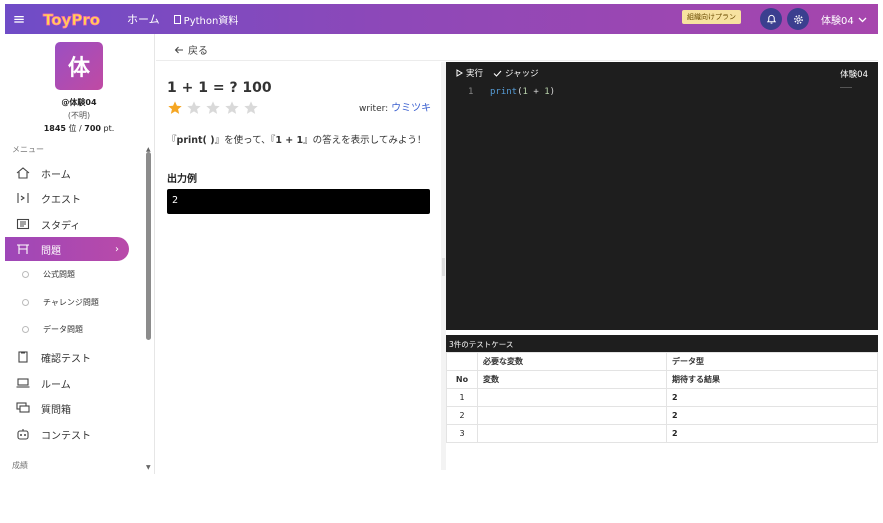  What do you see at coordinates (289, 140) in the screenshot?
I see `desc-expression: 1 + 1` at bounding box center [289, 140].